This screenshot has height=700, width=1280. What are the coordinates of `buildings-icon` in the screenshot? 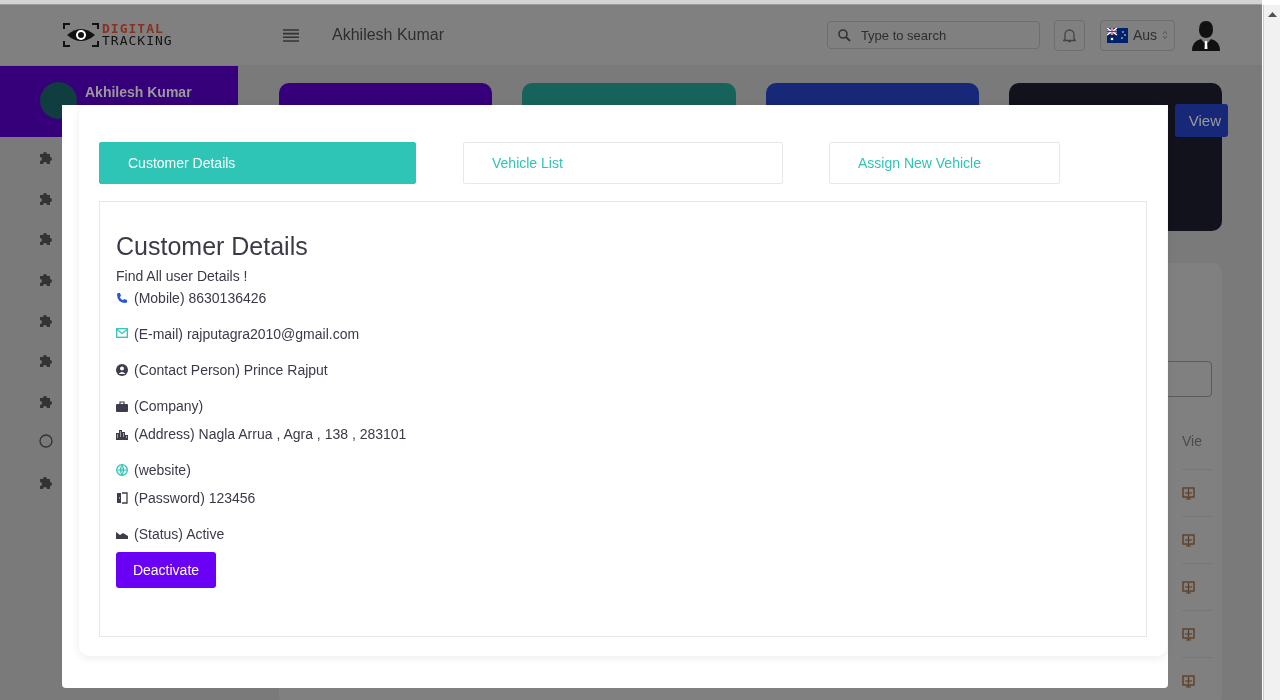 It's located at (122, 434).